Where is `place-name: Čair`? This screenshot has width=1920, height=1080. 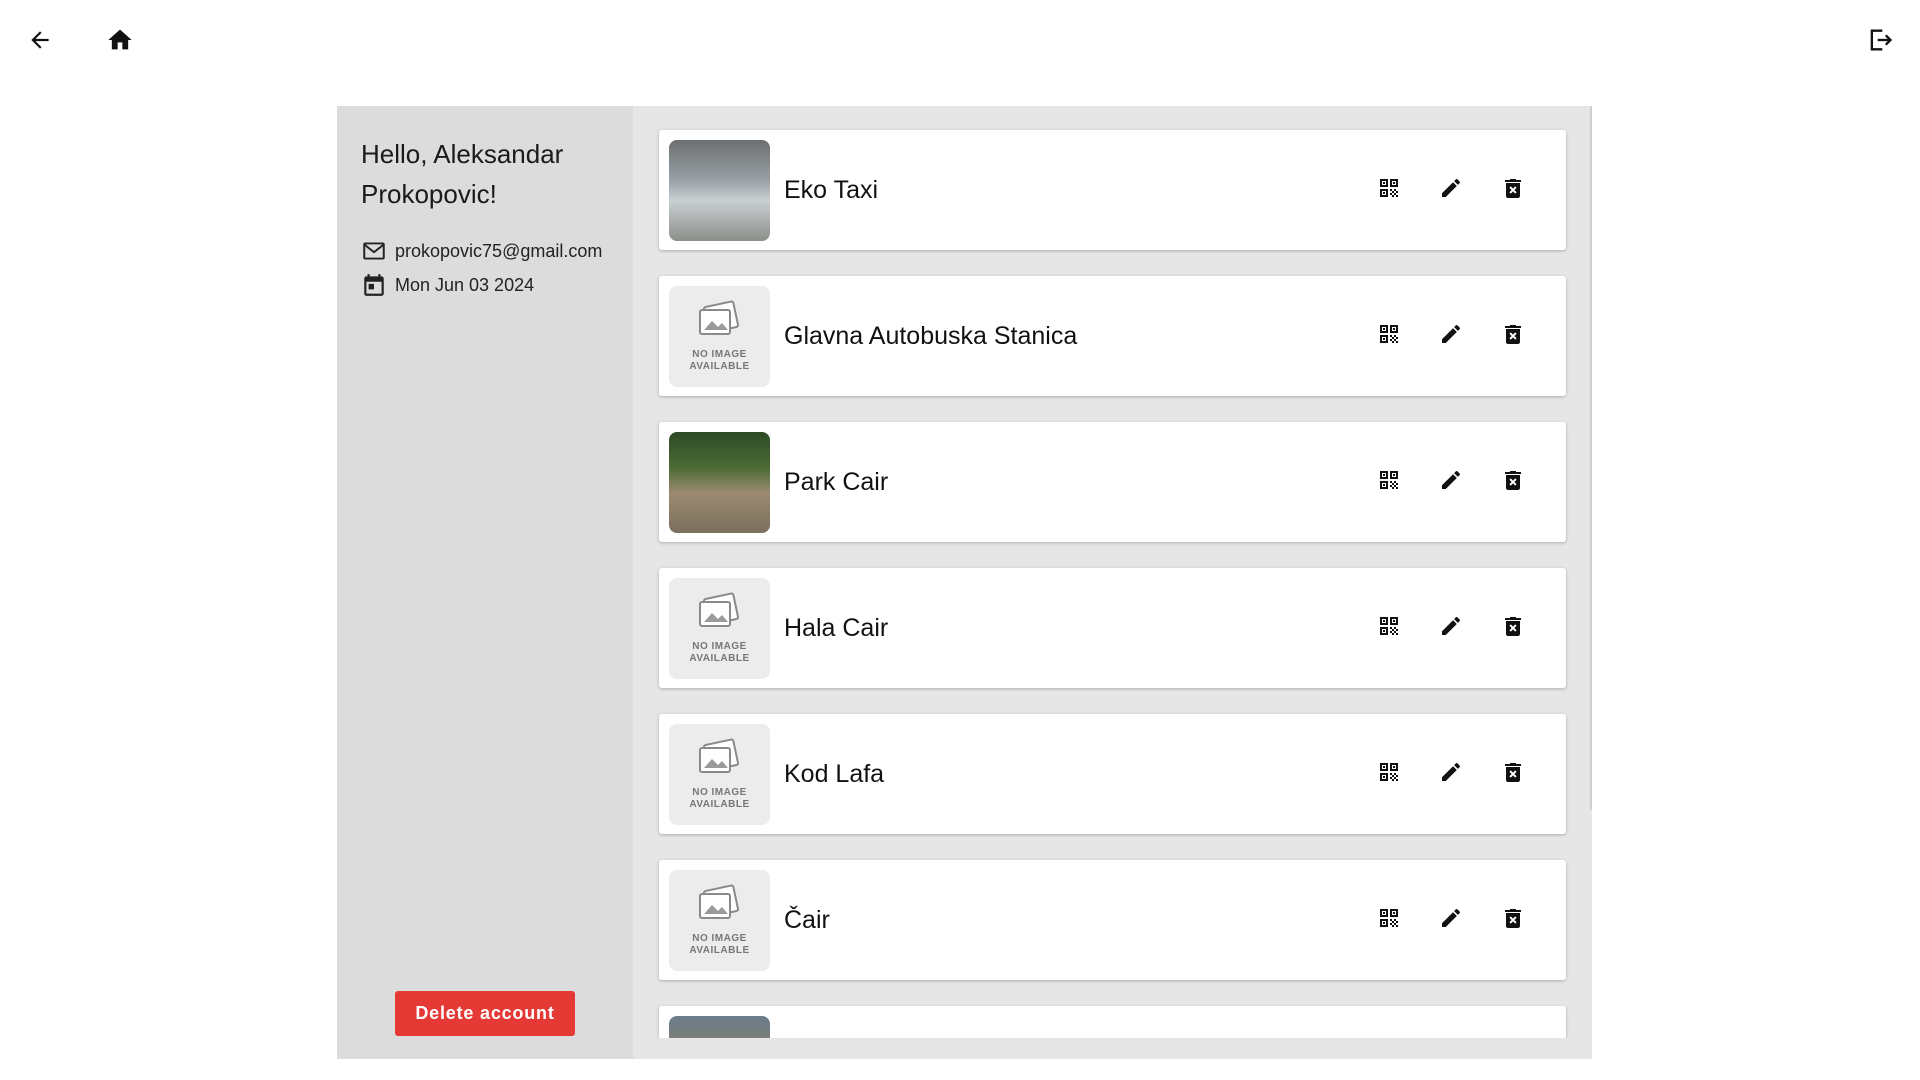 place-name: Čair is located at coordinates (807, 919).